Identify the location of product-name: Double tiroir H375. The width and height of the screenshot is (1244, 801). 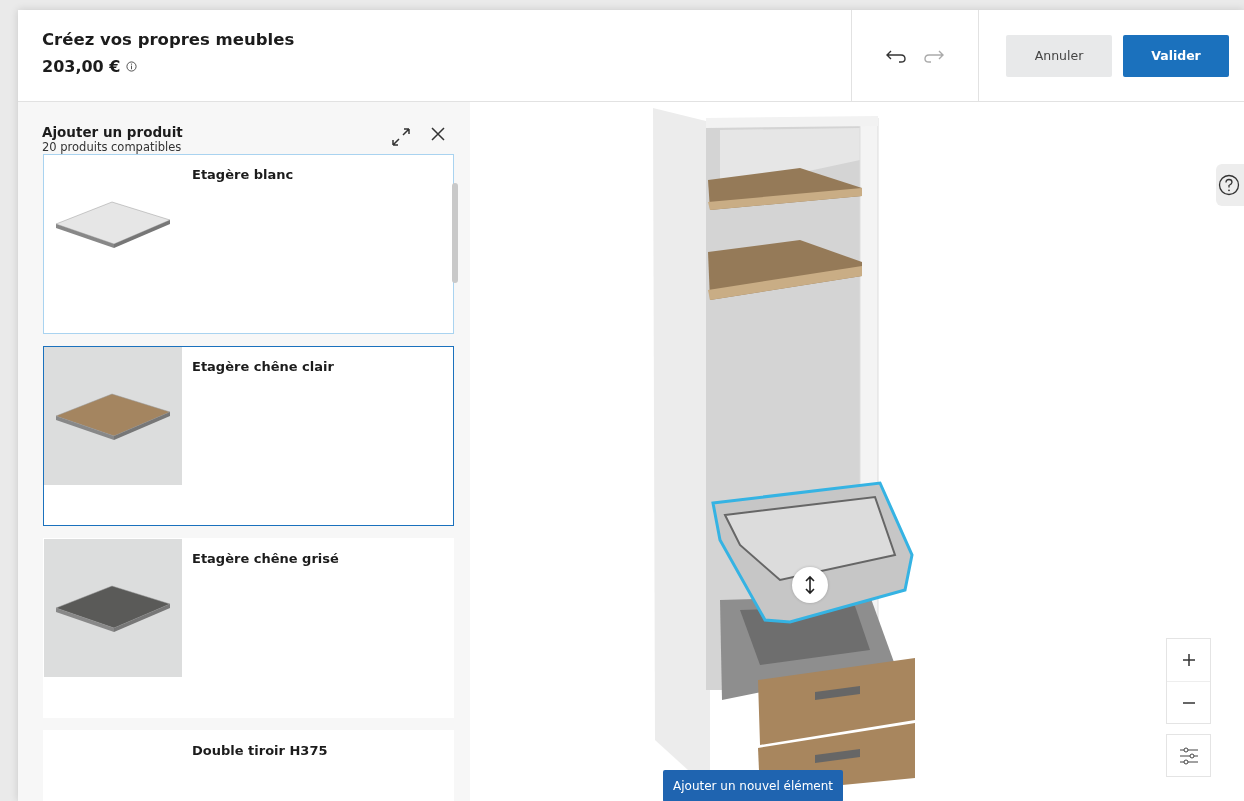
(260, 751).